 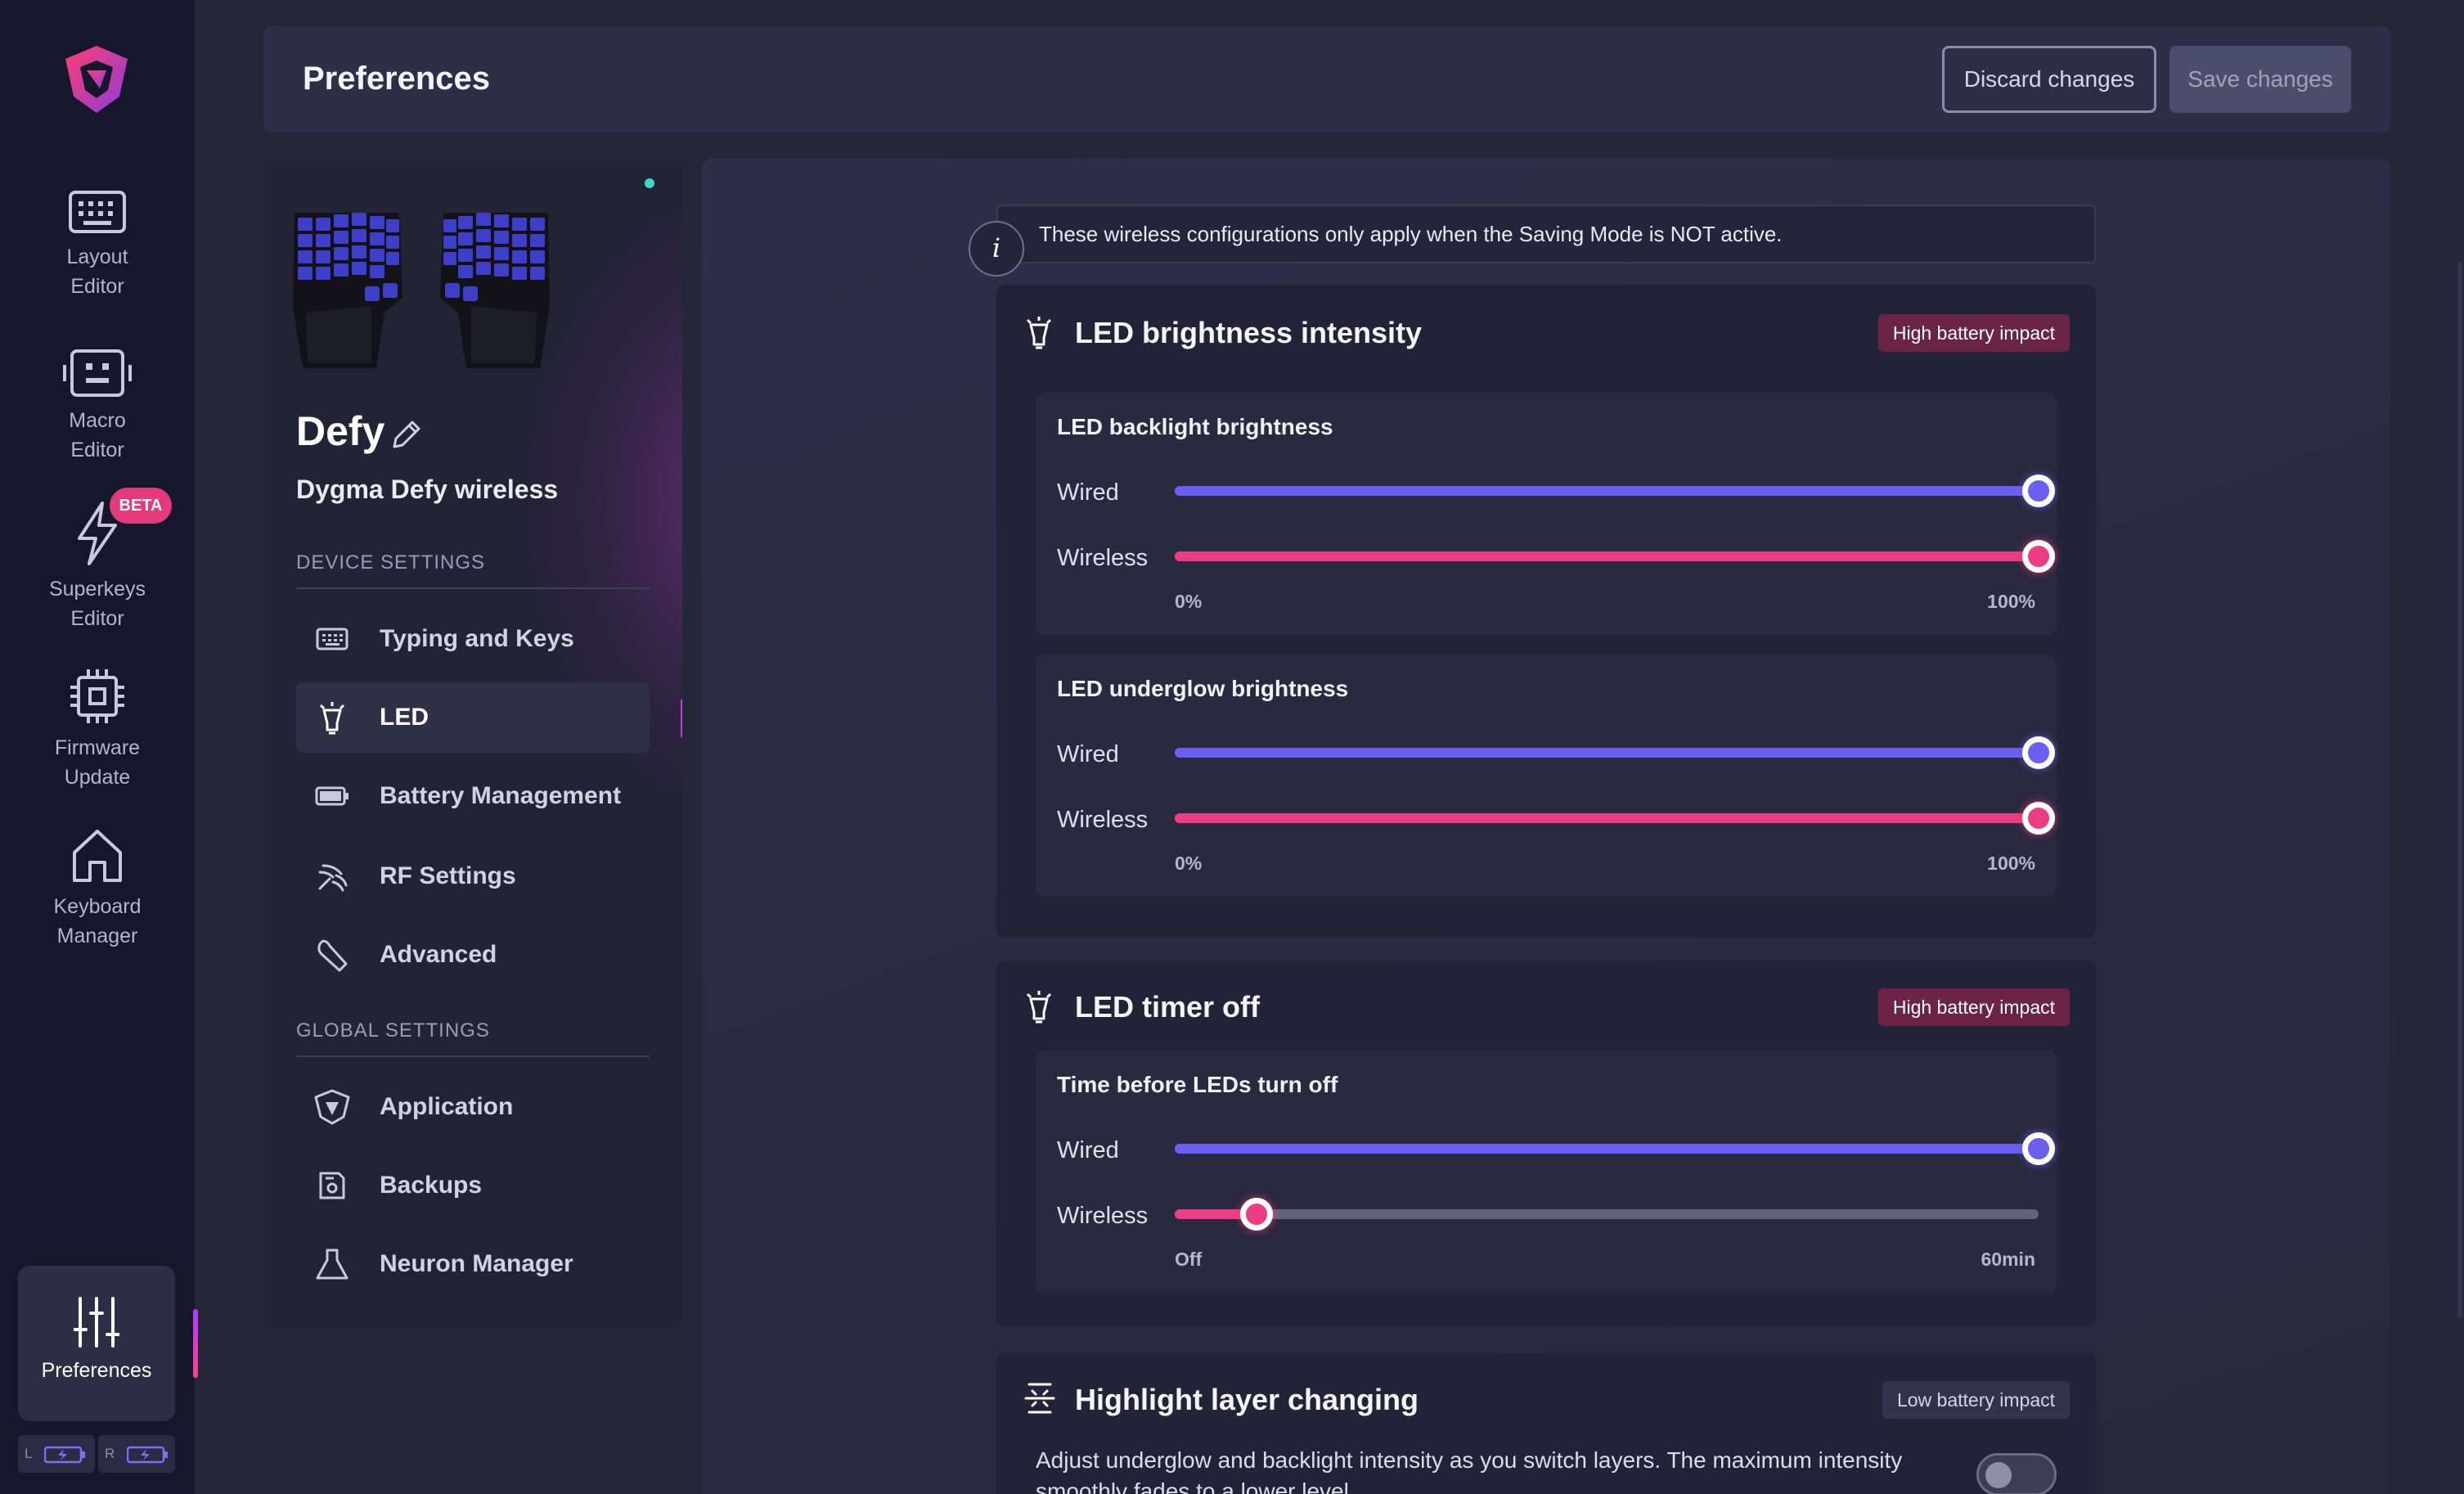 I want to click on menu-item-neuron-manager: Neuron Manager, so click(x=473, y=1264).